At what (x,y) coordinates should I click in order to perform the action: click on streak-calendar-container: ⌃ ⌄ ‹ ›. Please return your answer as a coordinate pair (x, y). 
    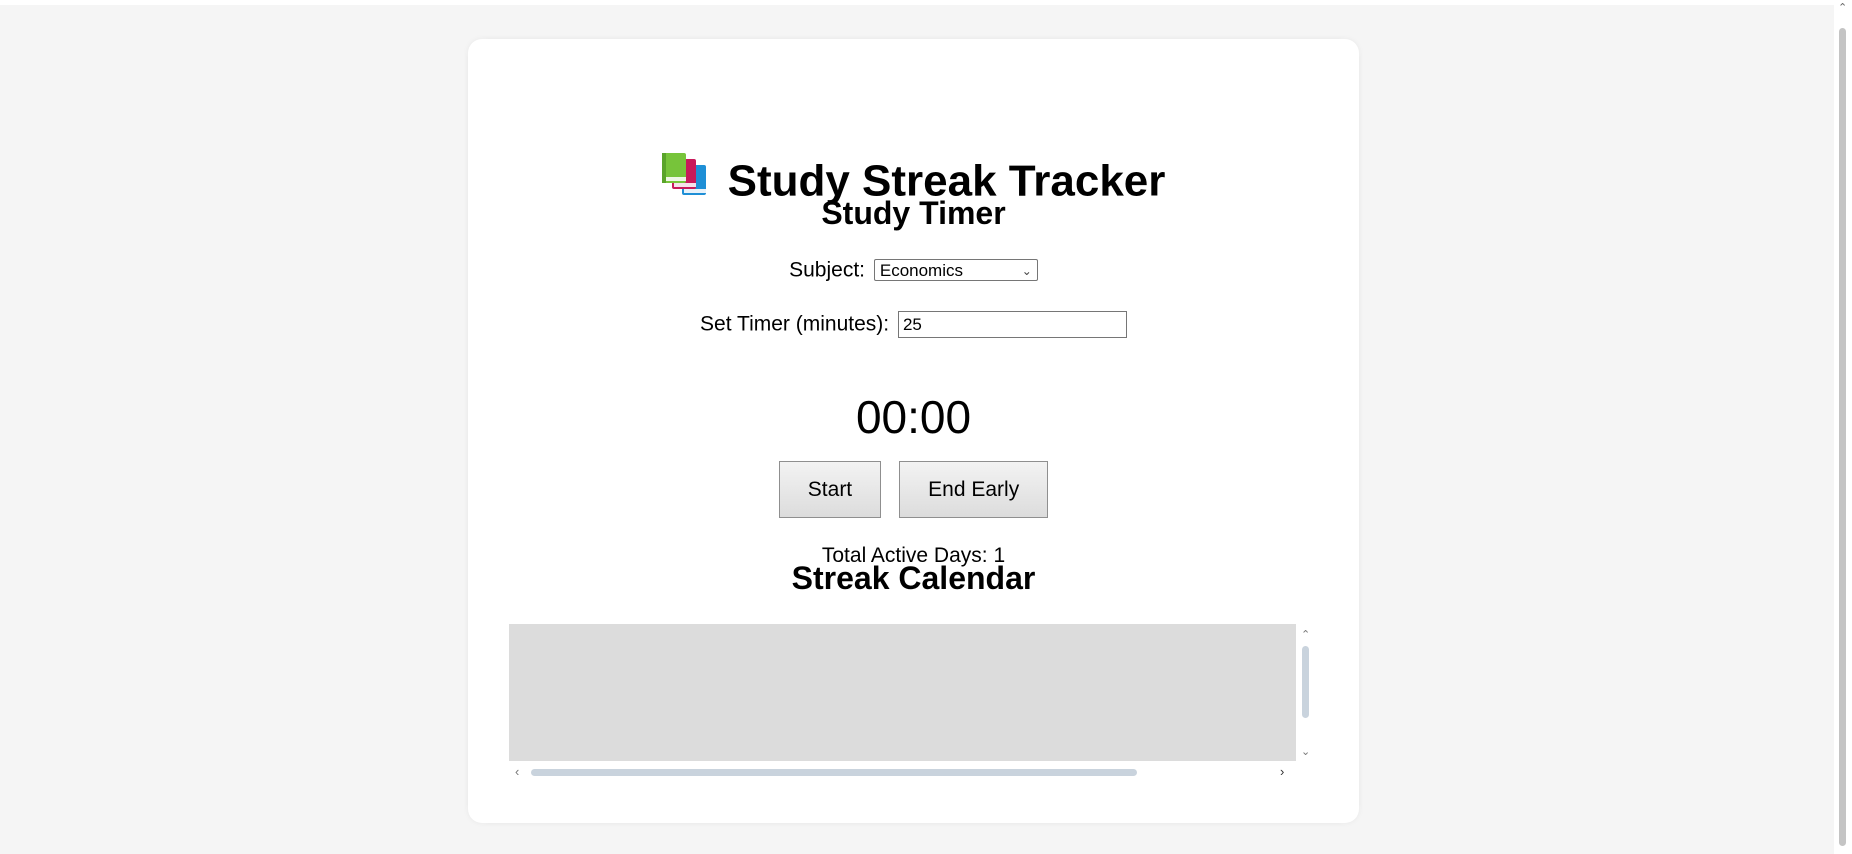
    Looking at the image, I should click on (911, 722).